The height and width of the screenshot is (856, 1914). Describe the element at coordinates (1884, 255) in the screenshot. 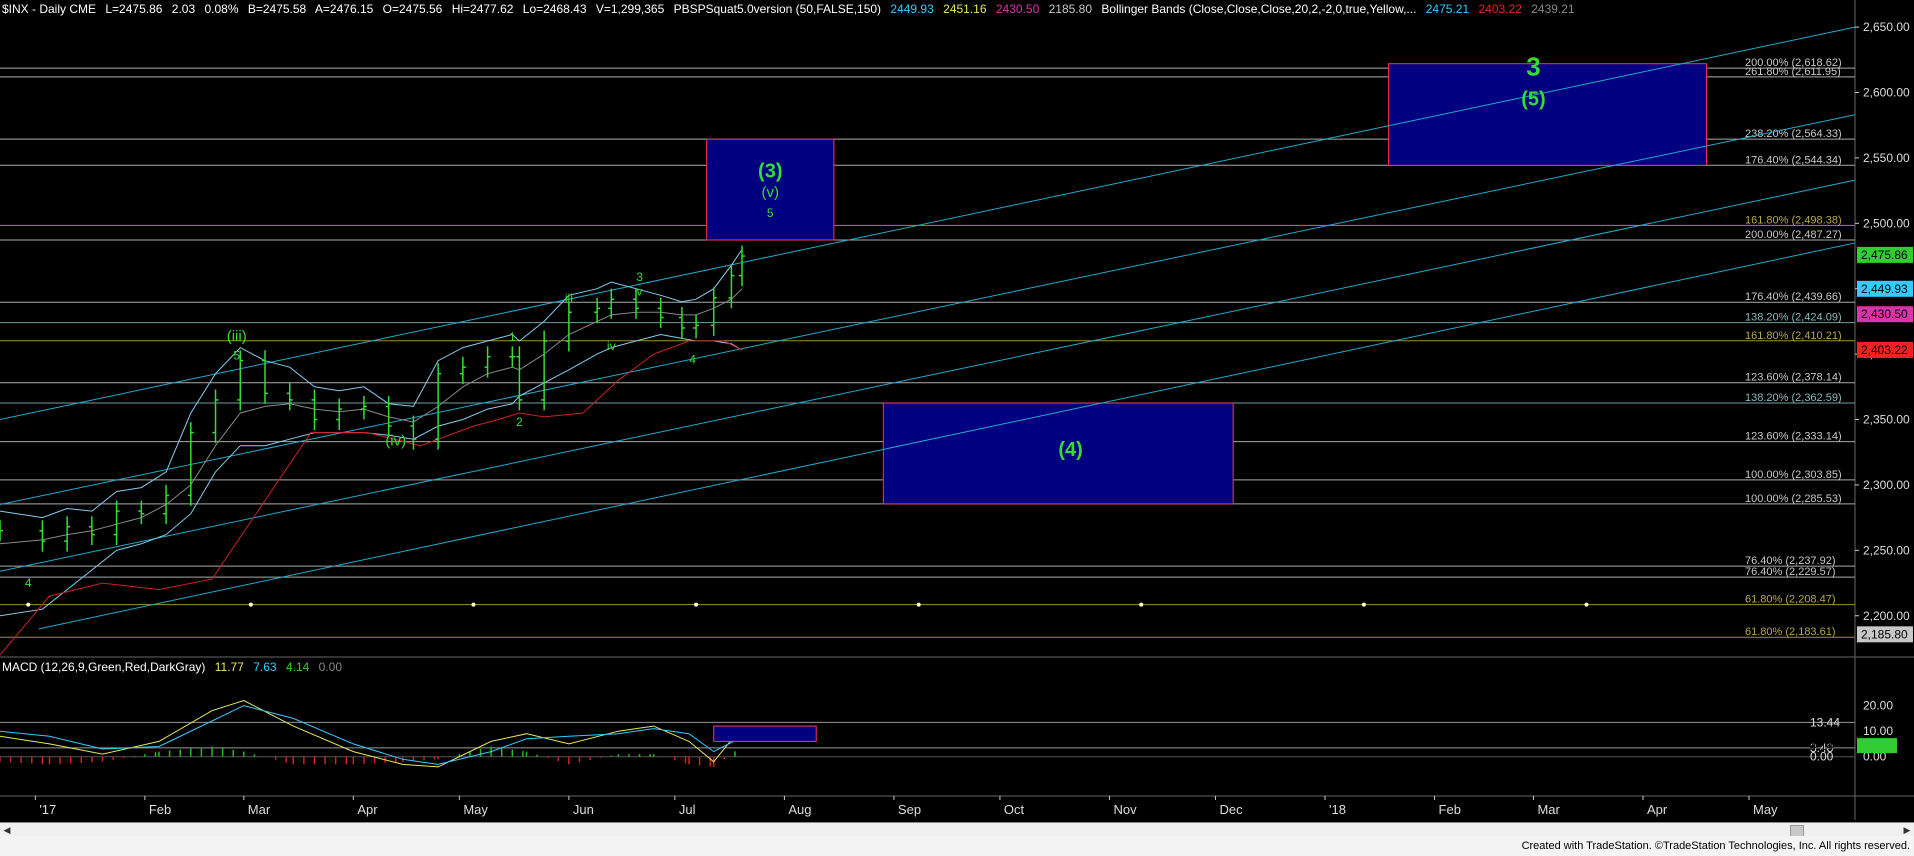

I see `price-axis-badge-label: 2,475.86` at that location.